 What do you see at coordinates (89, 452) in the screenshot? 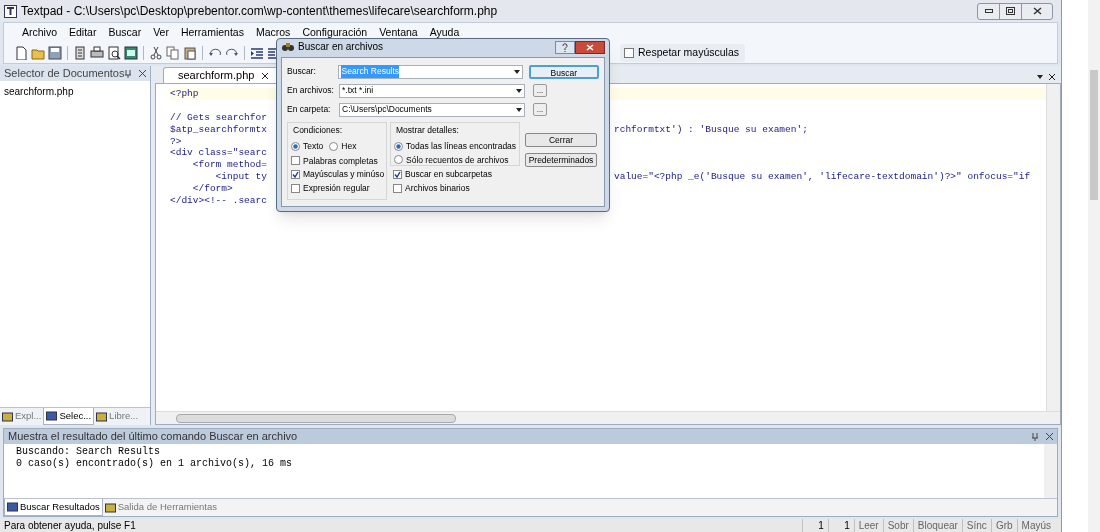
I see `output-line: Buscando: Search Results` at bounding box center [89, 452].